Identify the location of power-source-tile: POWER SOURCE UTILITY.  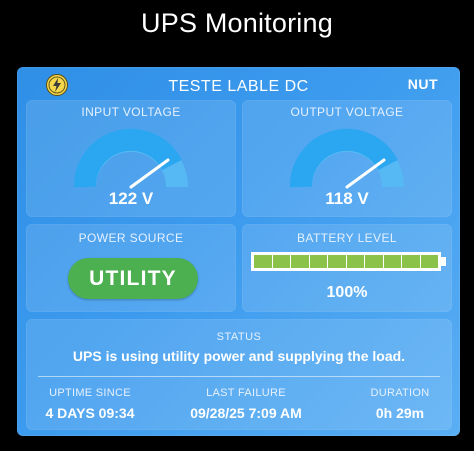
(131, 268).